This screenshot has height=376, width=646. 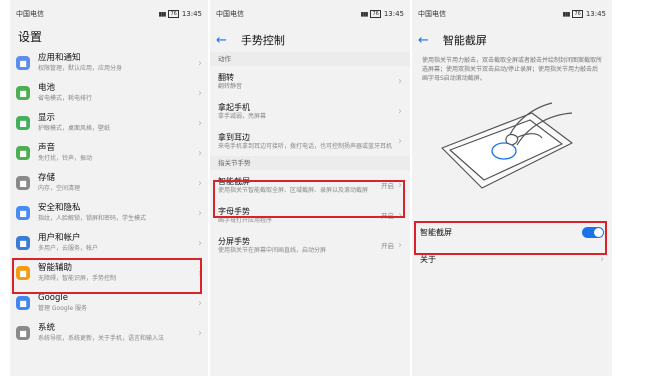 I want to click on settings-item-subtitle: 管理 Google 服务, so click(x=62, y=308).